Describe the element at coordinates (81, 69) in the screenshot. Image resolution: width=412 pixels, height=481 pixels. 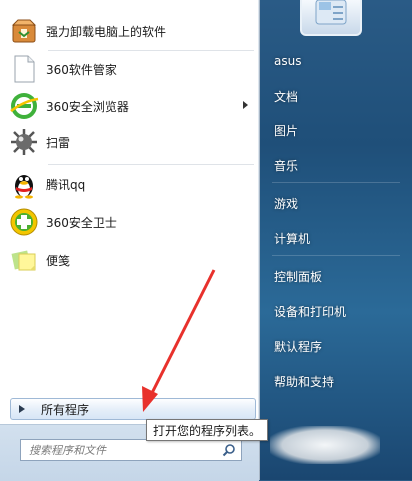
I see `program-label: 360软件管家` at that location.